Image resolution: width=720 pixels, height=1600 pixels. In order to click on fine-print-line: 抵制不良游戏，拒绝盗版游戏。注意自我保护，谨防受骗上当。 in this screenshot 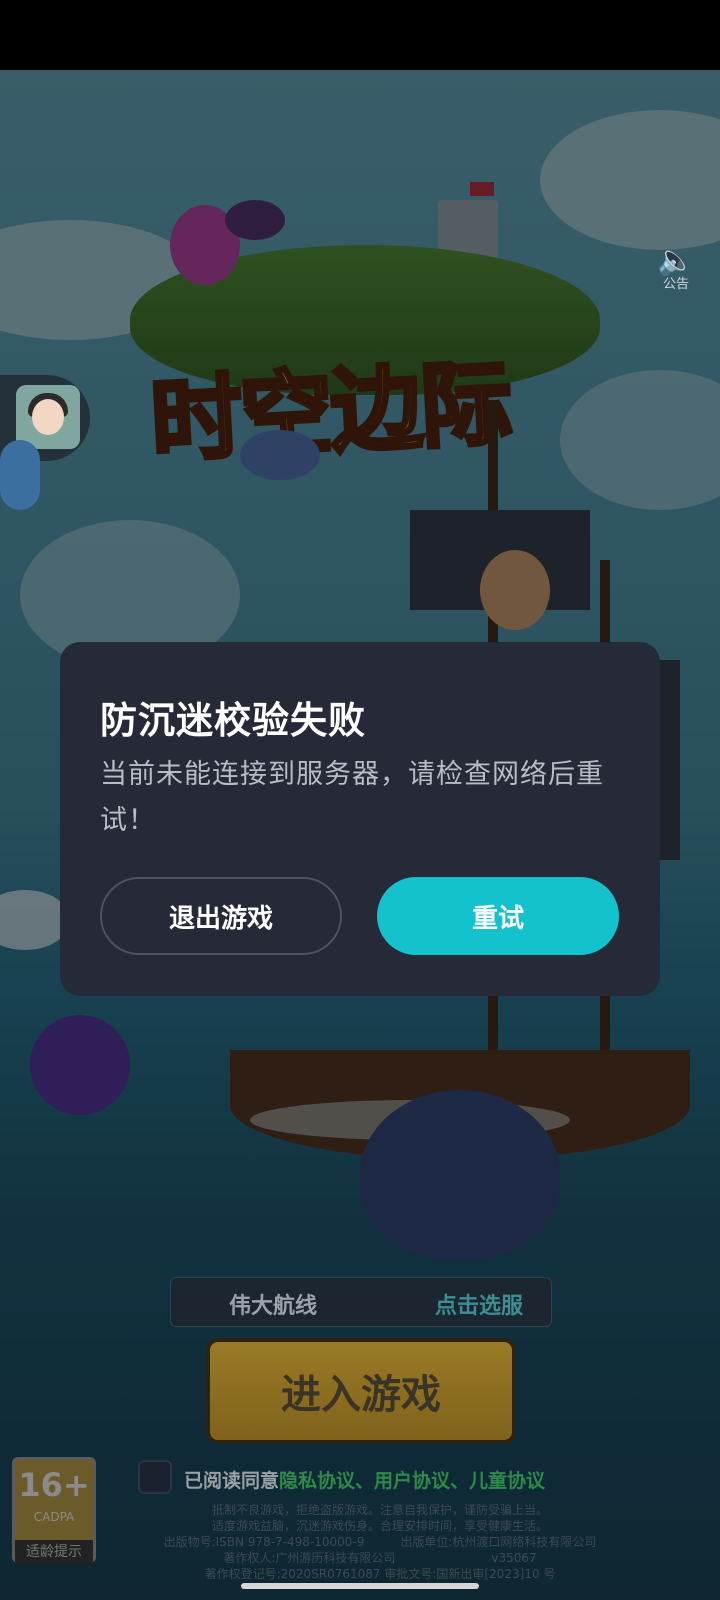, I will do `click(379, 1510)`.